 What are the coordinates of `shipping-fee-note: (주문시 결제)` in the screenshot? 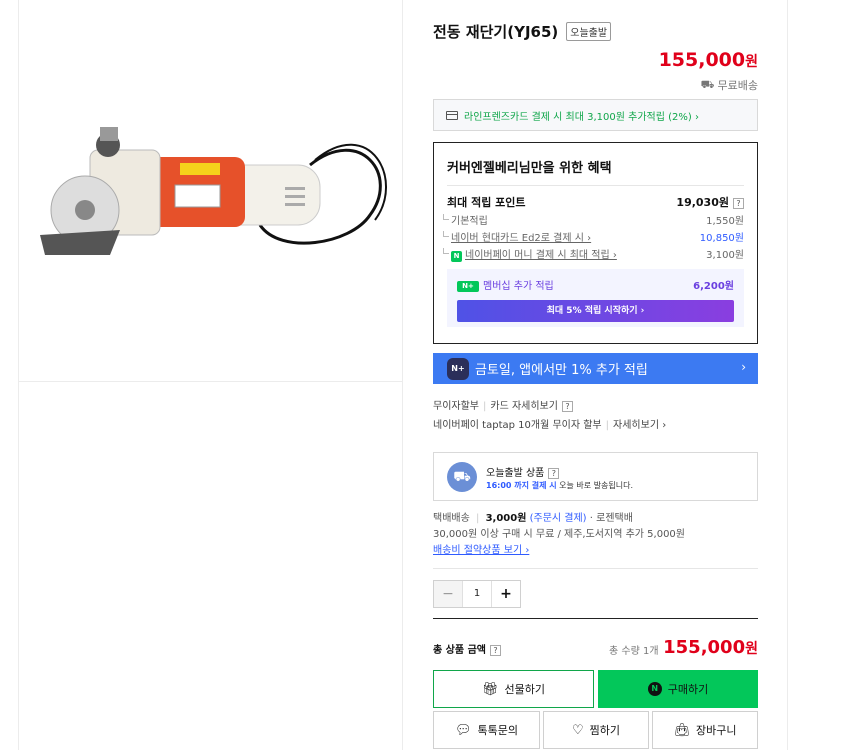 It's located at (558, 518).